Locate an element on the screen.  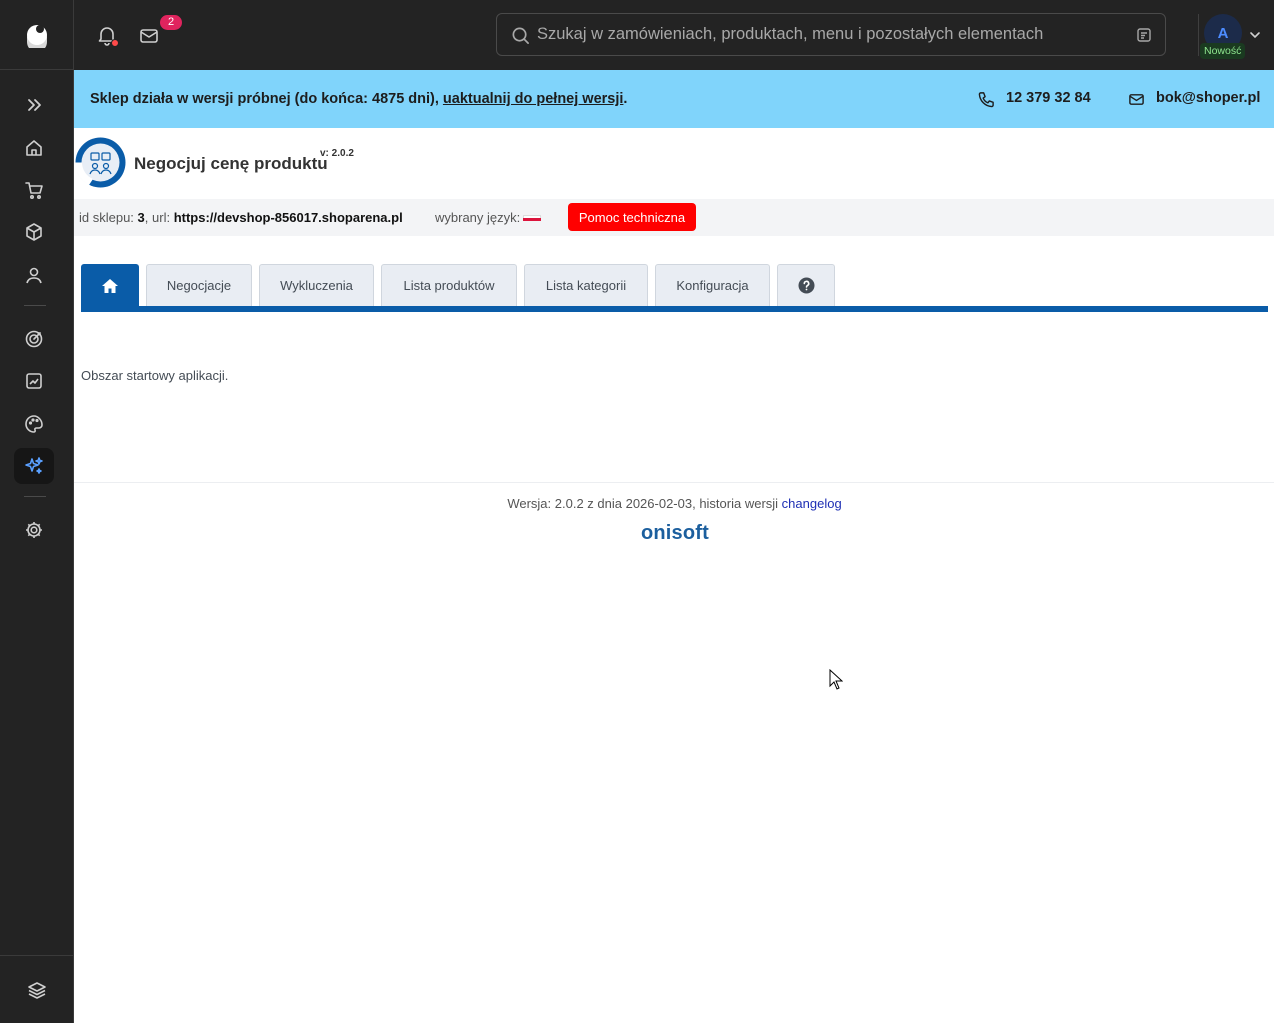
sidebar-cart-icon is located at coordinates (34, 190).